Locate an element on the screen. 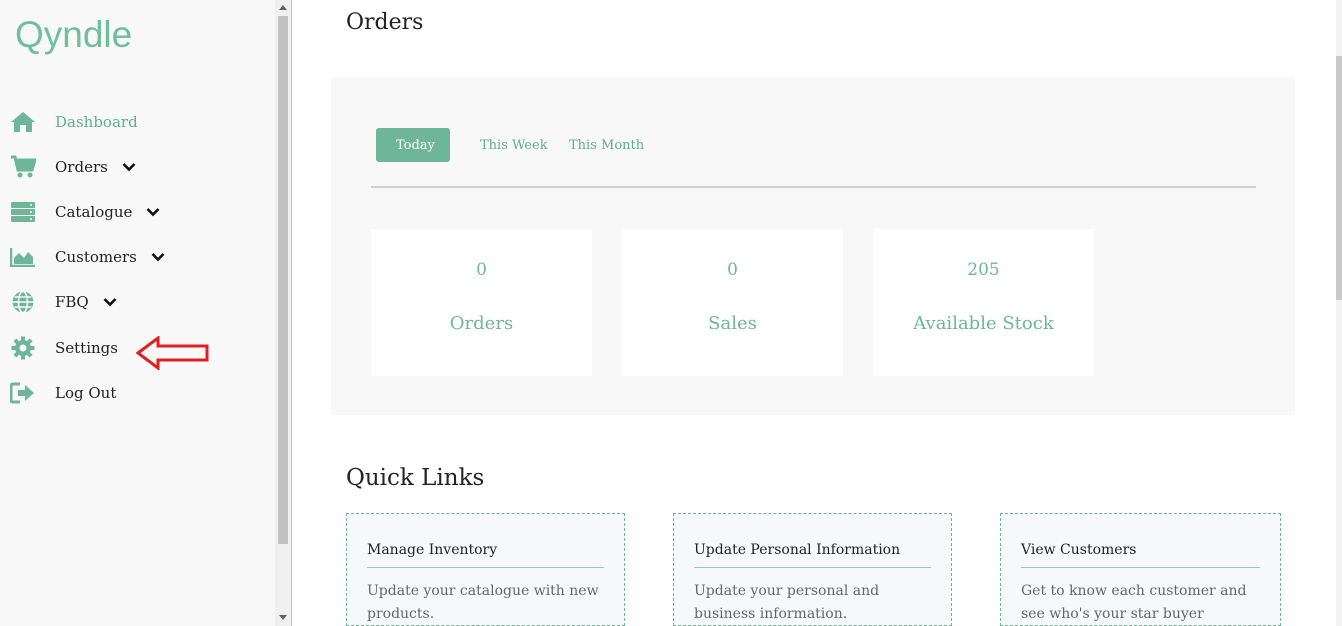 This screenshot has height=626, width=1342. sidebar-item-fbq: FBQ is located at coordinates (63, 302).